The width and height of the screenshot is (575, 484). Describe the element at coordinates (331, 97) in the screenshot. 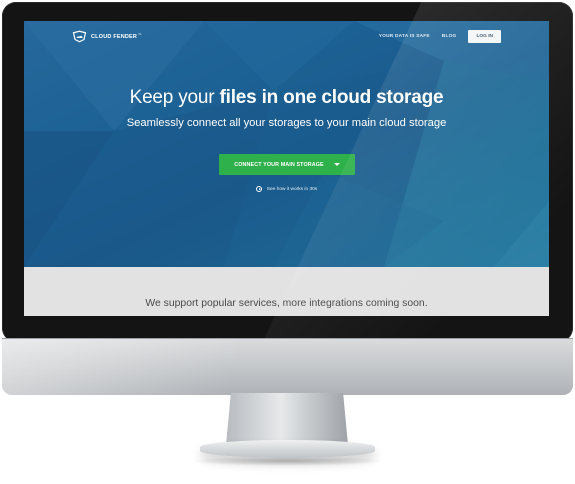

I see `headline-emphasis: files in one cloud storage` at that location.